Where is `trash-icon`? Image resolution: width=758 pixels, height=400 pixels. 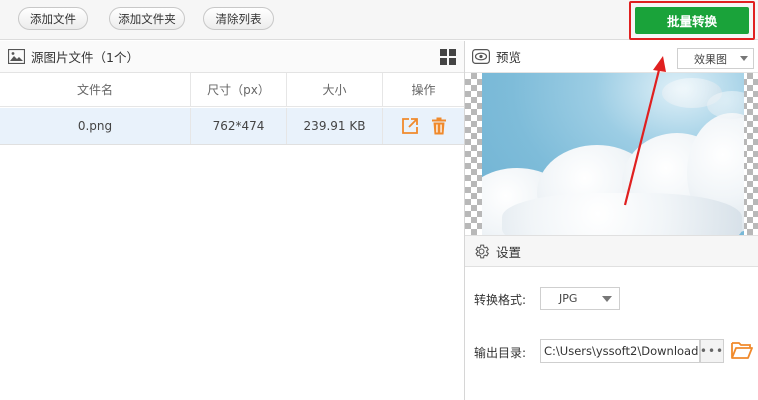 trash-icon is located at coordinates (439, 126).